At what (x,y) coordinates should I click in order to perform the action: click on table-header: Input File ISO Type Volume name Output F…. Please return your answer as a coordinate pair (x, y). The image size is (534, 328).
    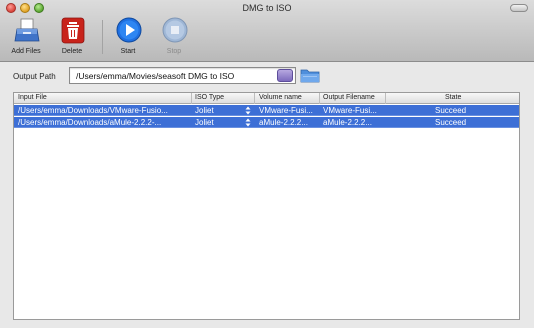
    Looking at the image, I should click on (266, 98).